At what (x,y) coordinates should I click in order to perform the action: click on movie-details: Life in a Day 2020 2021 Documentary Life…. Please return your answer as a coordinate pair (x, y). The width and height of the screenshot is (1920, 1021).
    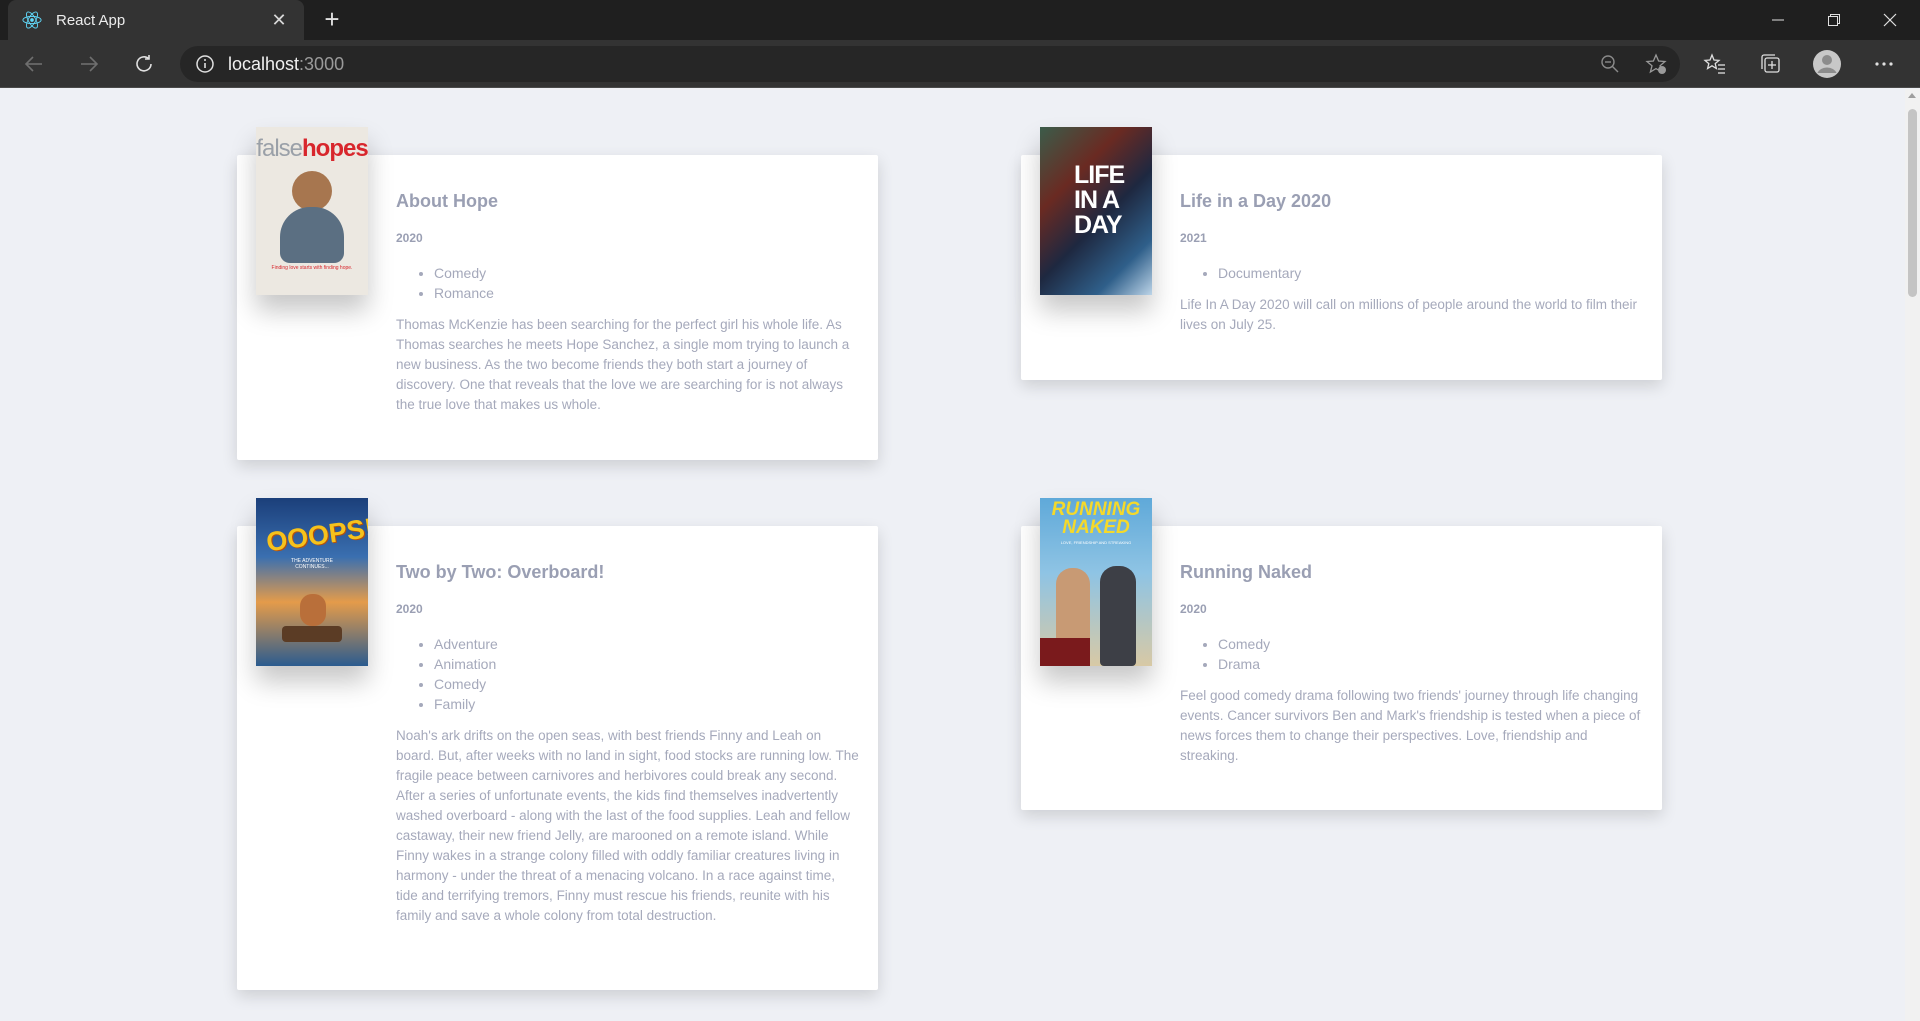
    Looking at the image, I should click on (1412, 263).